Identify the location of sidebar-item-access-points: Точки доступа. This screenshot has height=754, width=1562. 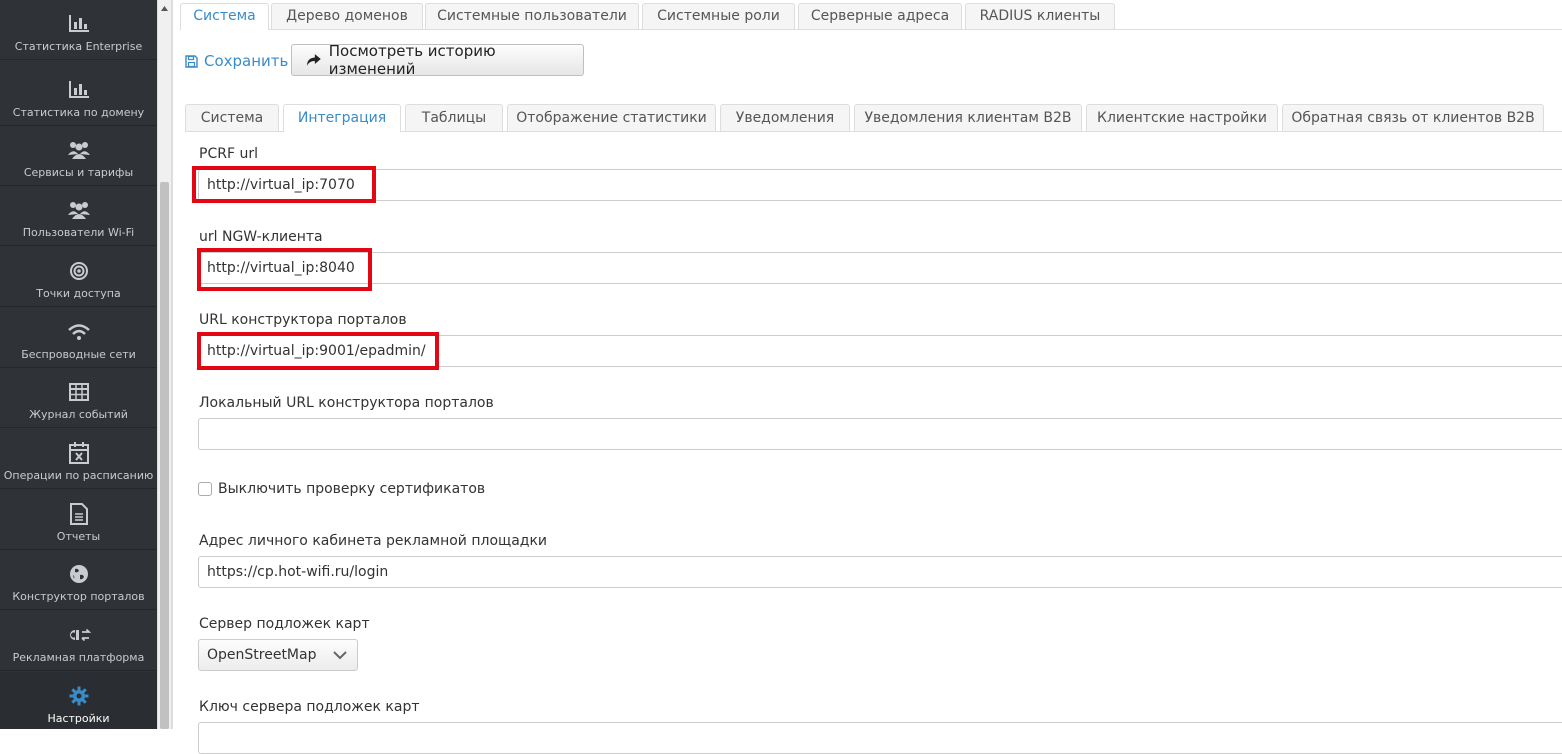
(78, 277).